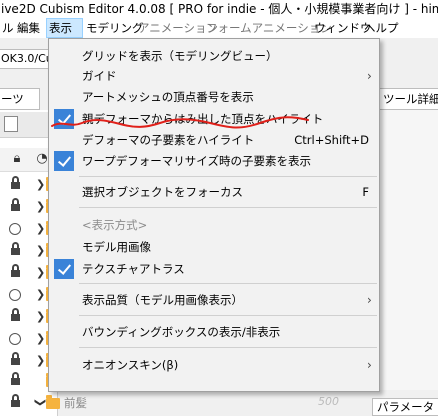  Describe the element at coordinates (180, 56) in the screenshot. I see `menu-item-label: グリッドを表示（モデリングビュー）` at that location.